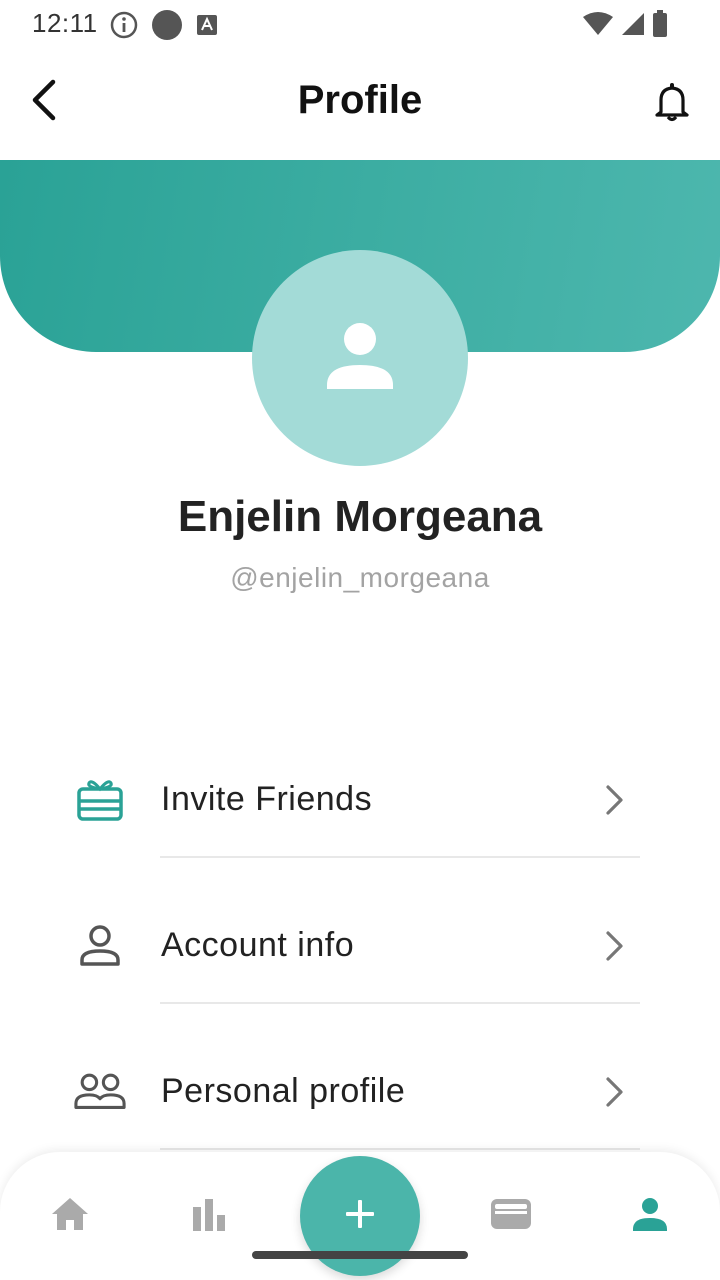 The width and height of the screenshot is (720, 1280). I want to click on menu-item-account-info: Account info, so click(360, 949).